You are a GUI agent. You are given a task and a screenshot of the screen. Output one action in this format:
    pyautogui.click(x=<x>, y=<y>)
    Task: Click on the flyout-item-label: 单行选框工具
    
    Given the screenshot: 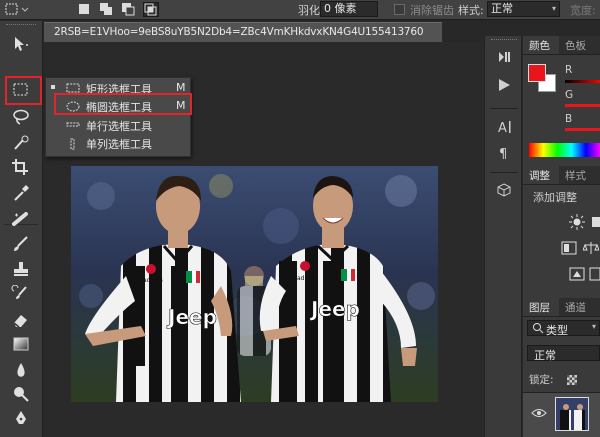 What is the action you would take?
    pyautogui.click(x=119, y=126)
    